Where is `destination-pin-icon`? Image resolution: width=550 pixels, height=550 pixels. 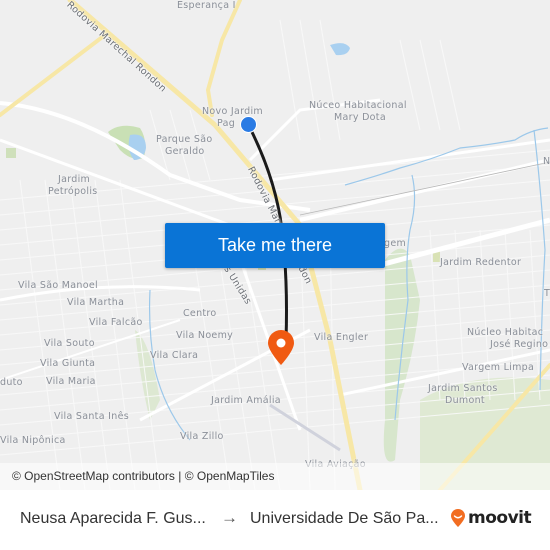 destination-pin-icon is located at coordinates (281, 348).